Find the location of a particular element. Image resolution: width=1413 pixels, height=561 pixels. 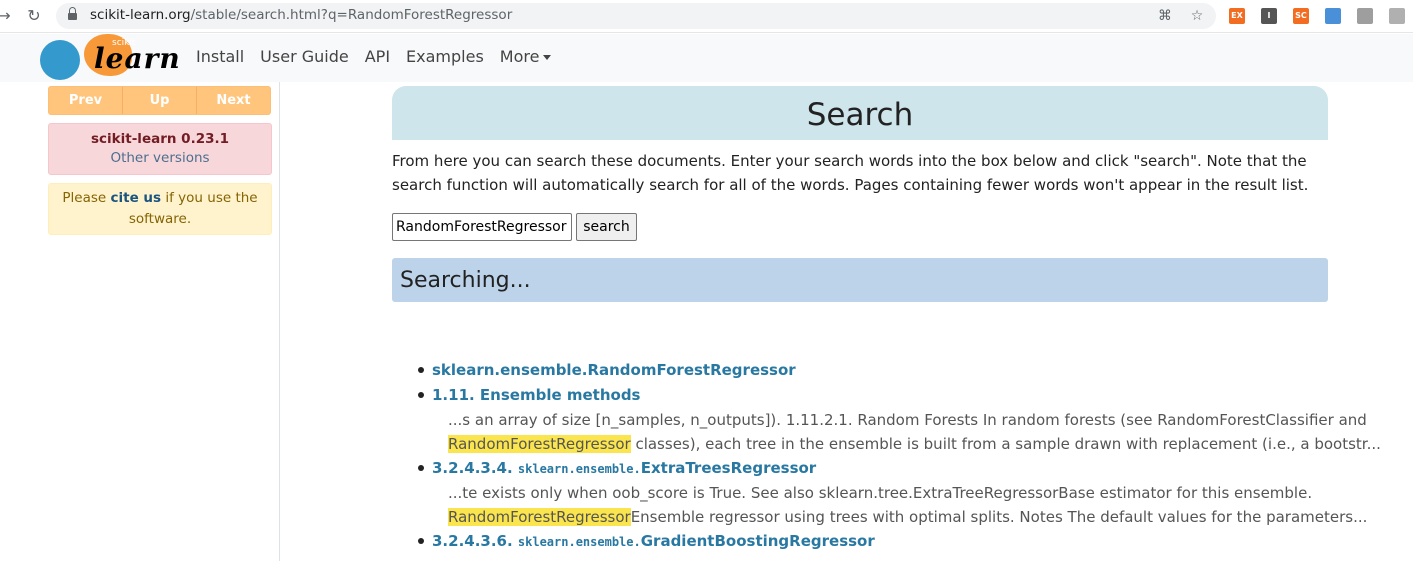

reload-icon: ↻ is located at coordinates (34, 16).